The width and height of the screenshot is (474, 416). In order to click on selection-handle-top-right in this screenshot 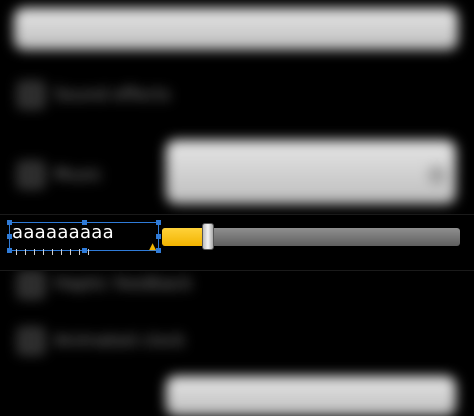, I will do `click(158, 222)`.